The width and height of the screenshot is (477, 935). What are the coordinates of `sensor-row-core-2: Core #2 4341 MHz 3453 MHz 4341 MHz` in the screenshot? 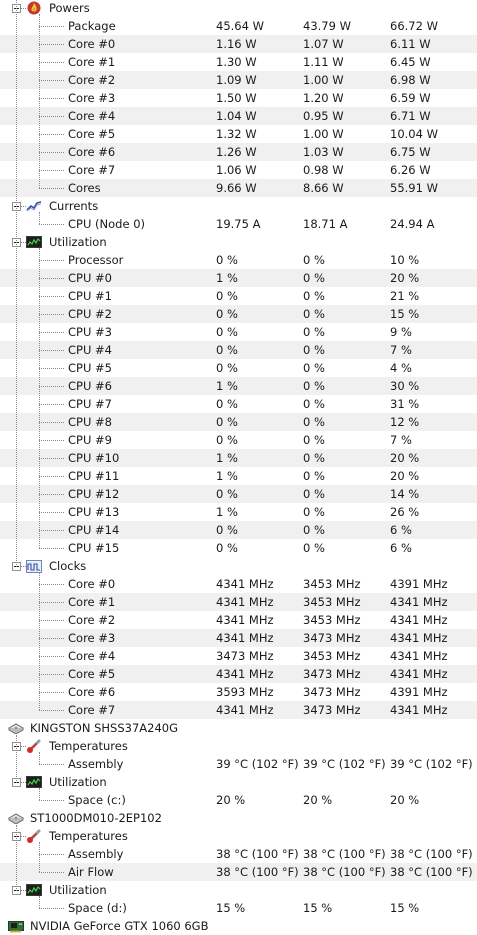 It's located at (238, 620).